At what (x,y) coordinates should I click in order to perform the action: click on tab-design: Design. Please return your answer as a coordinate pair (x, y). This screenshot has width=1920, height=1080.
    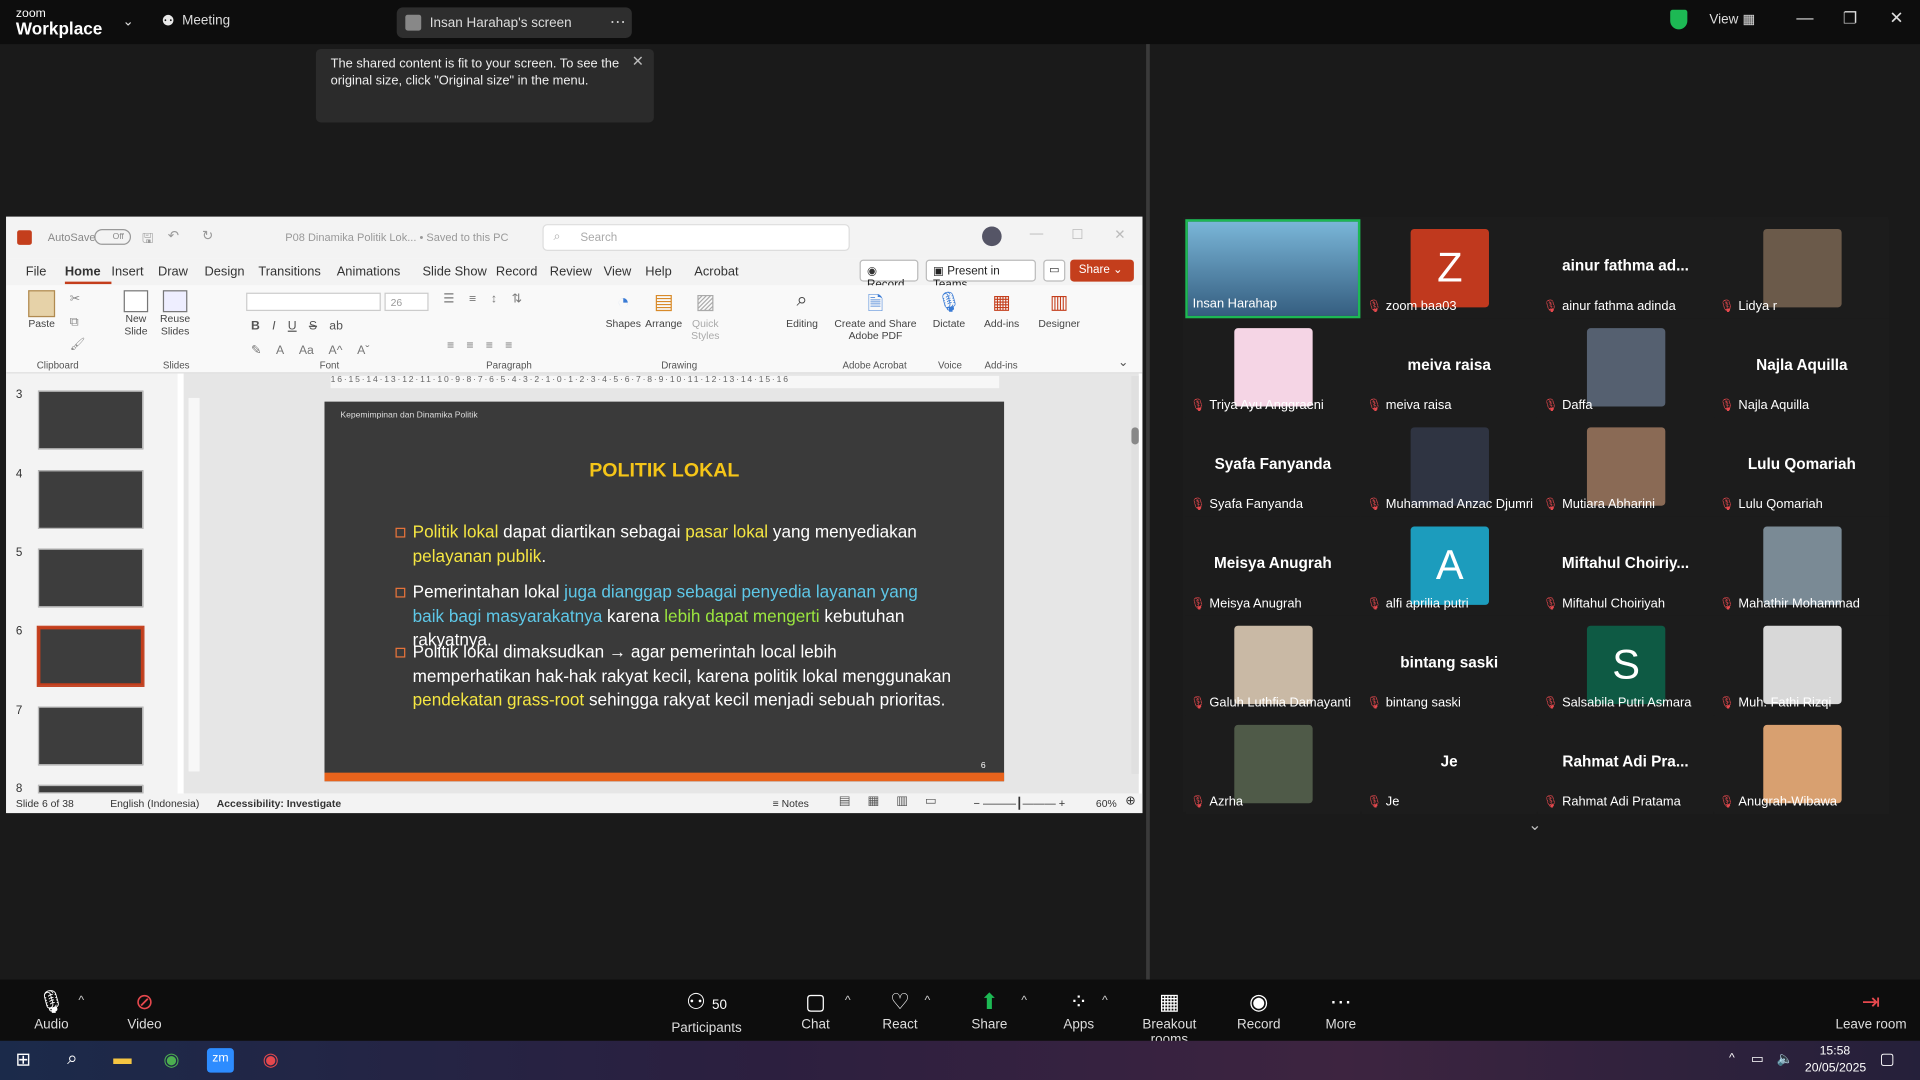
    Looking at the image, I should click on (231, 274).